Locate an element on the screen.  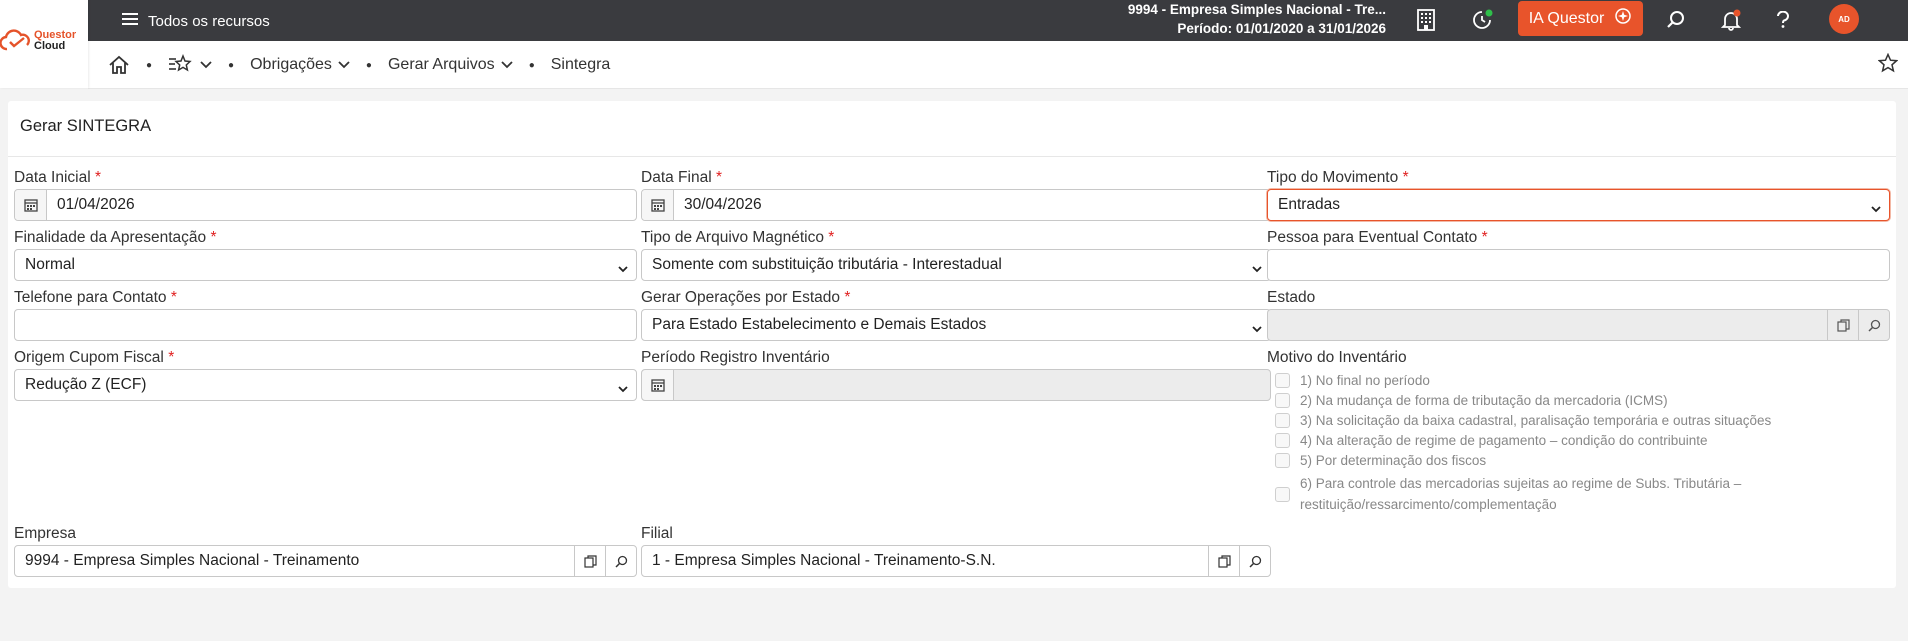
pessoa-contato-input is located at coordinates (1578, 265).